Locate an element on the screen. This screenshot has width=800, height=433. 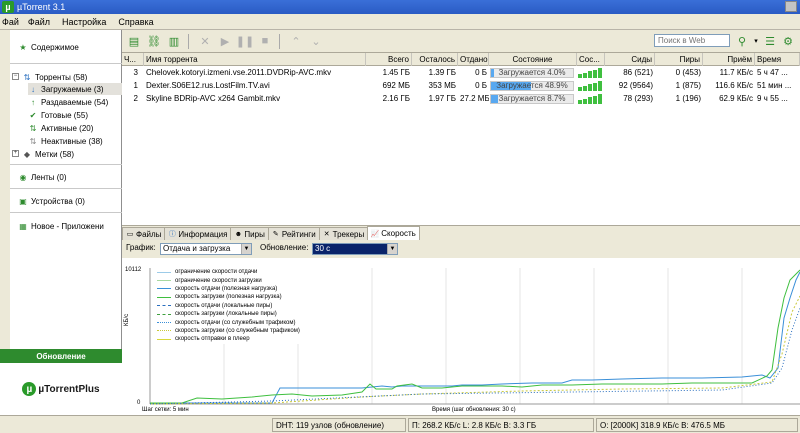
pause-icon: ❚❚ is located at coordinates (245, 41).